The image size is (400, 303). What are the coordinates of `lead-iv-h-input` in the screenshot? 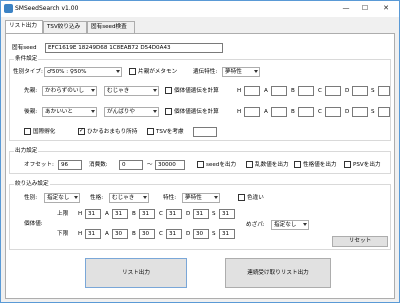 It's located at (252, 91).